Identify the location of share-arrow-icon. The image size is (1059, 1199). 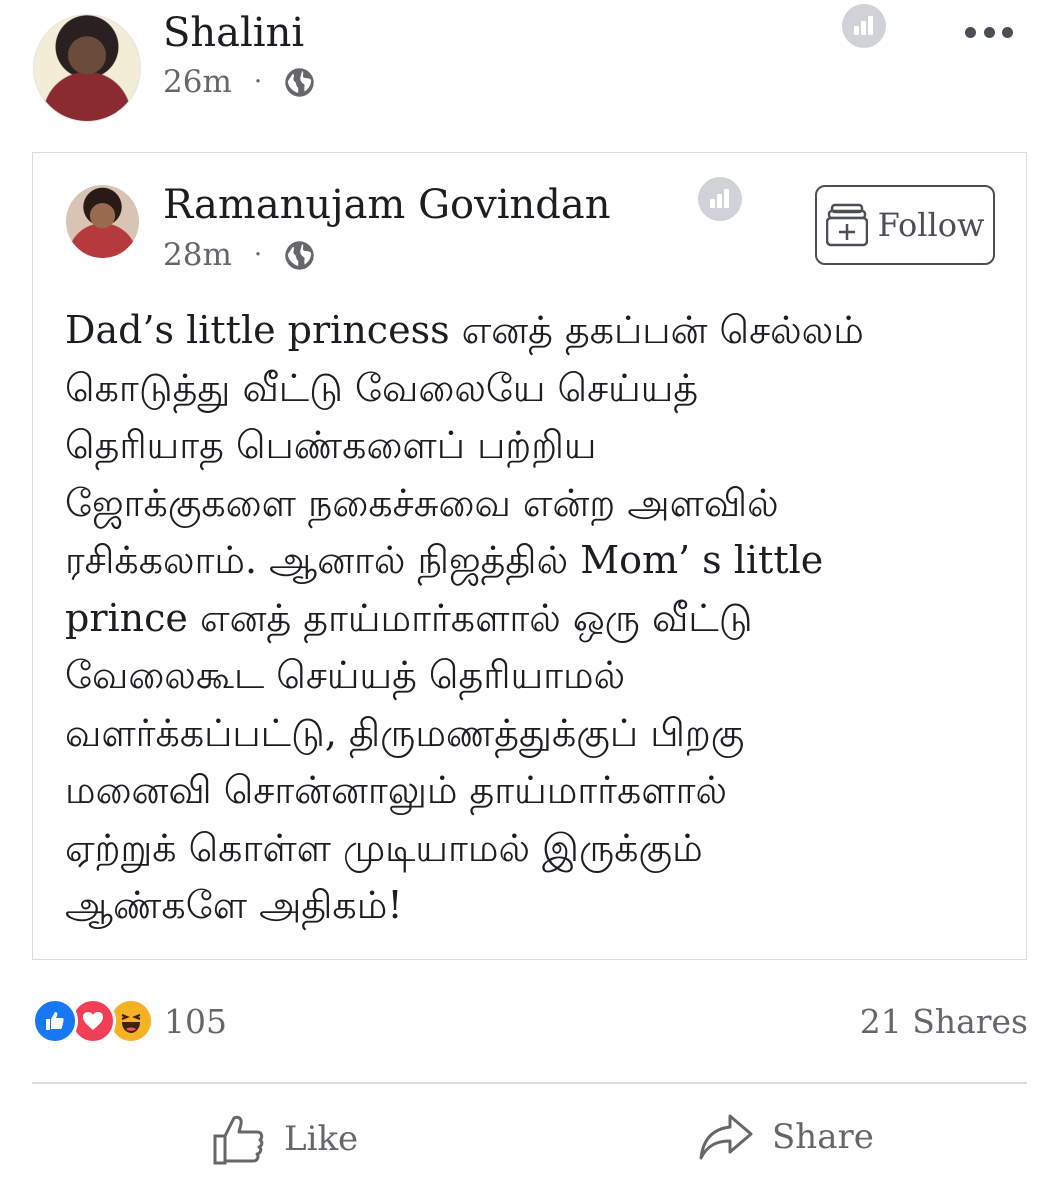
(726, 1137).